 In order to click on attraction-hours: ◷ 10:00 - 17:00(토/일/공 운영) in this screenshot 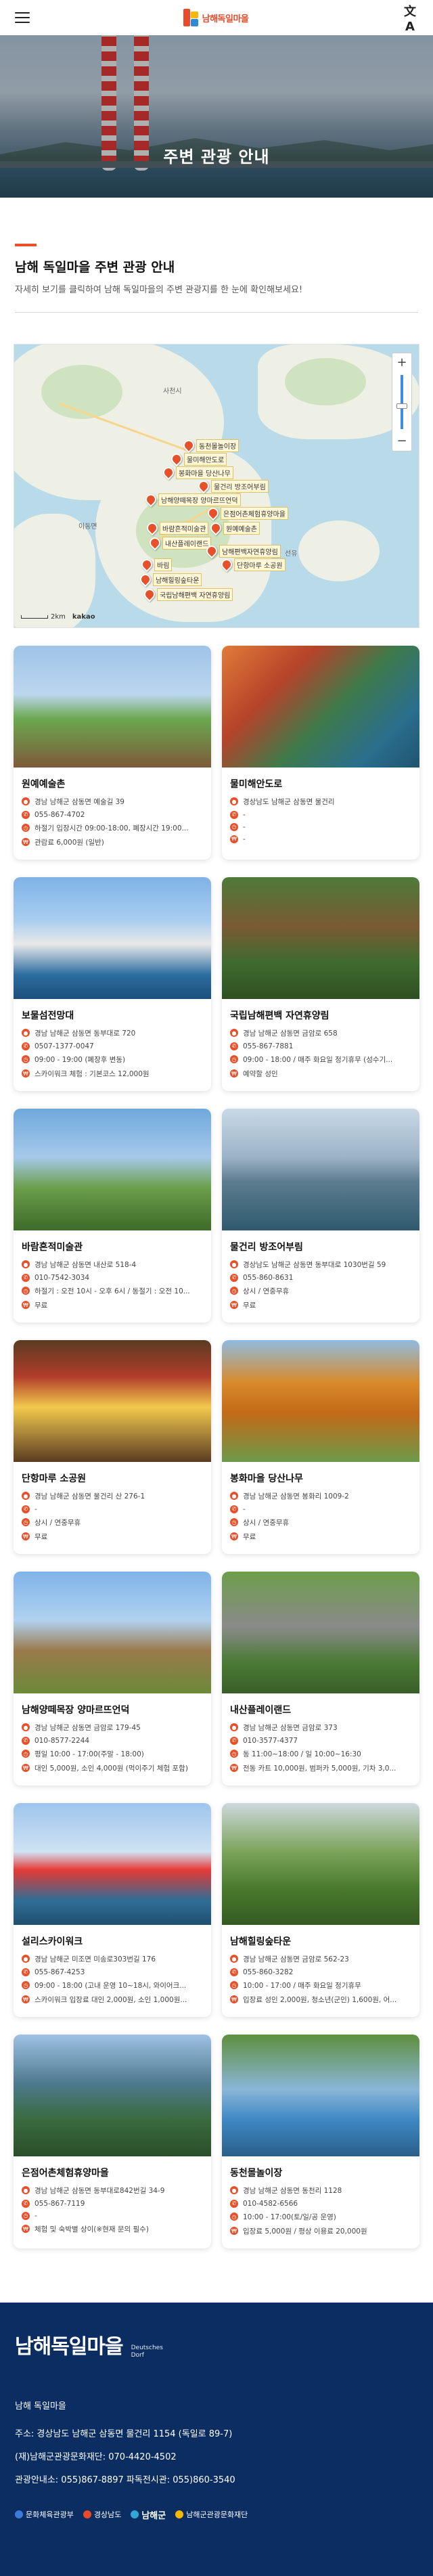, I will do `click(320, 2217)`.